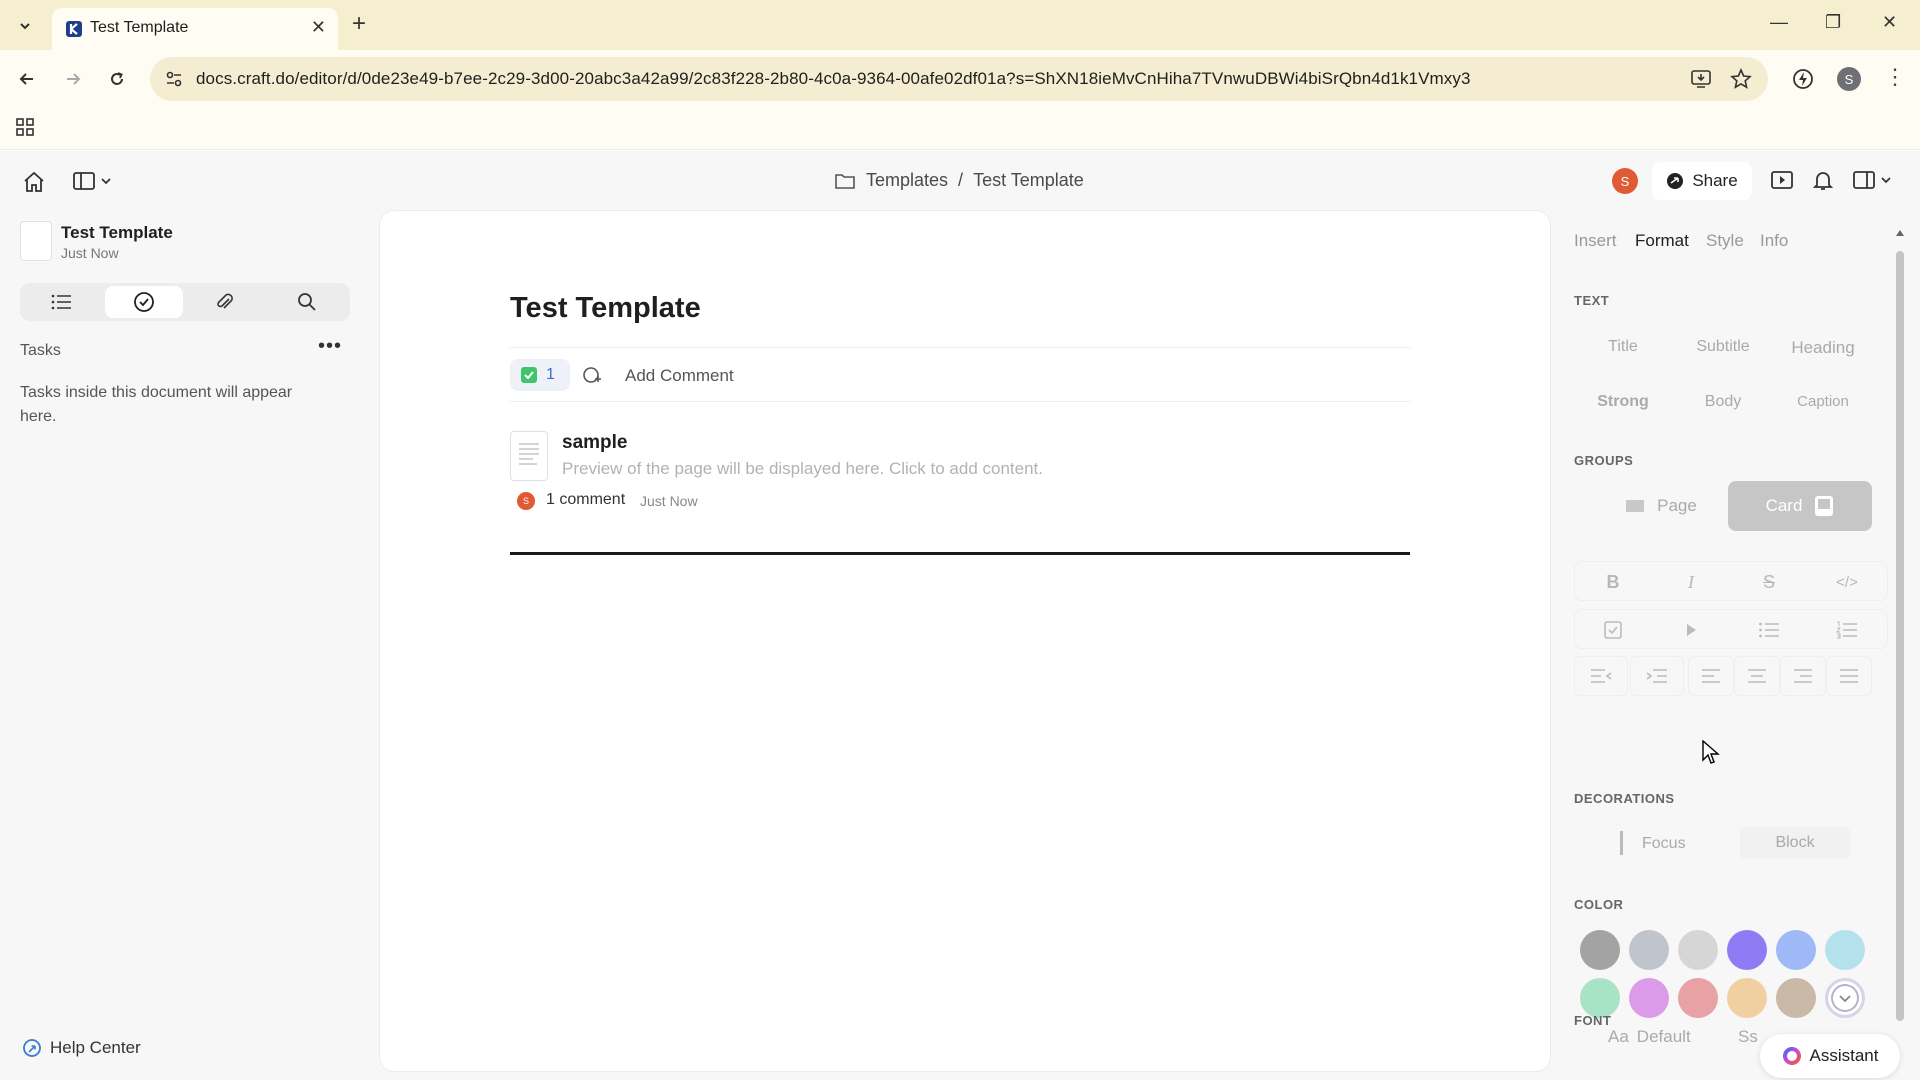 The image size is (1920, 1080). I want to click on forward-button, so click(73, 79).